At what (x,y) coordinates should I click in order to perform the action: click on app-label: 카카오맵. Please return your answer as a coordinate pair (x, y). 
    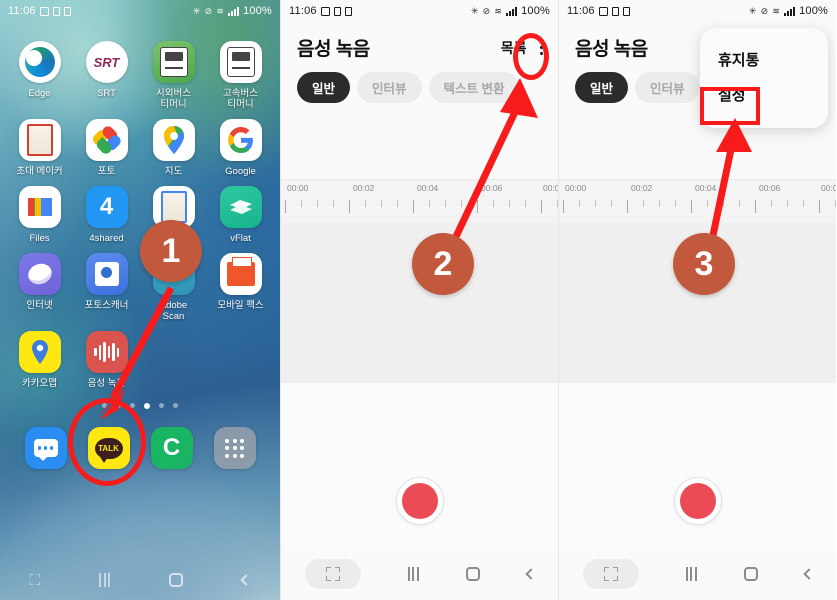
    Looking at the image, I should click on (39, 383).